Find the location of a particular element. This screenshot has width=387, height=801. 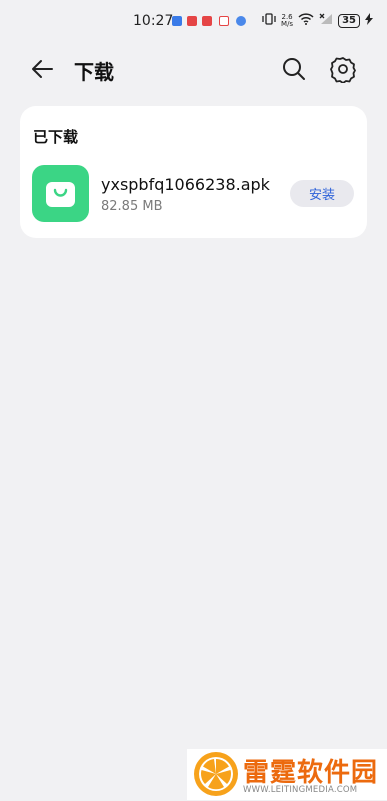

no-signal-icon is located at coordinates (326, 20).